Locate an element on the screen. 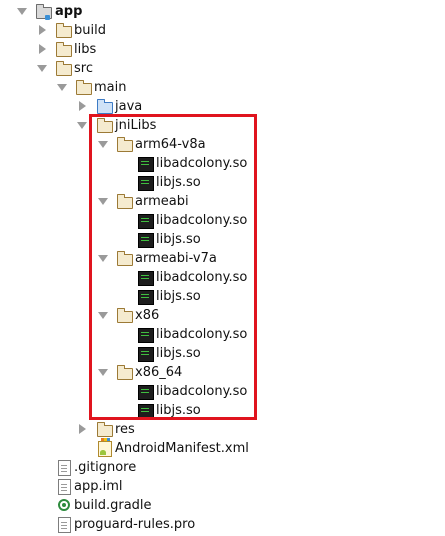 This screenshot has width=445, height=536. tree-item-abi-folder: armeabi-v7a is located at coordinates (108, 258).